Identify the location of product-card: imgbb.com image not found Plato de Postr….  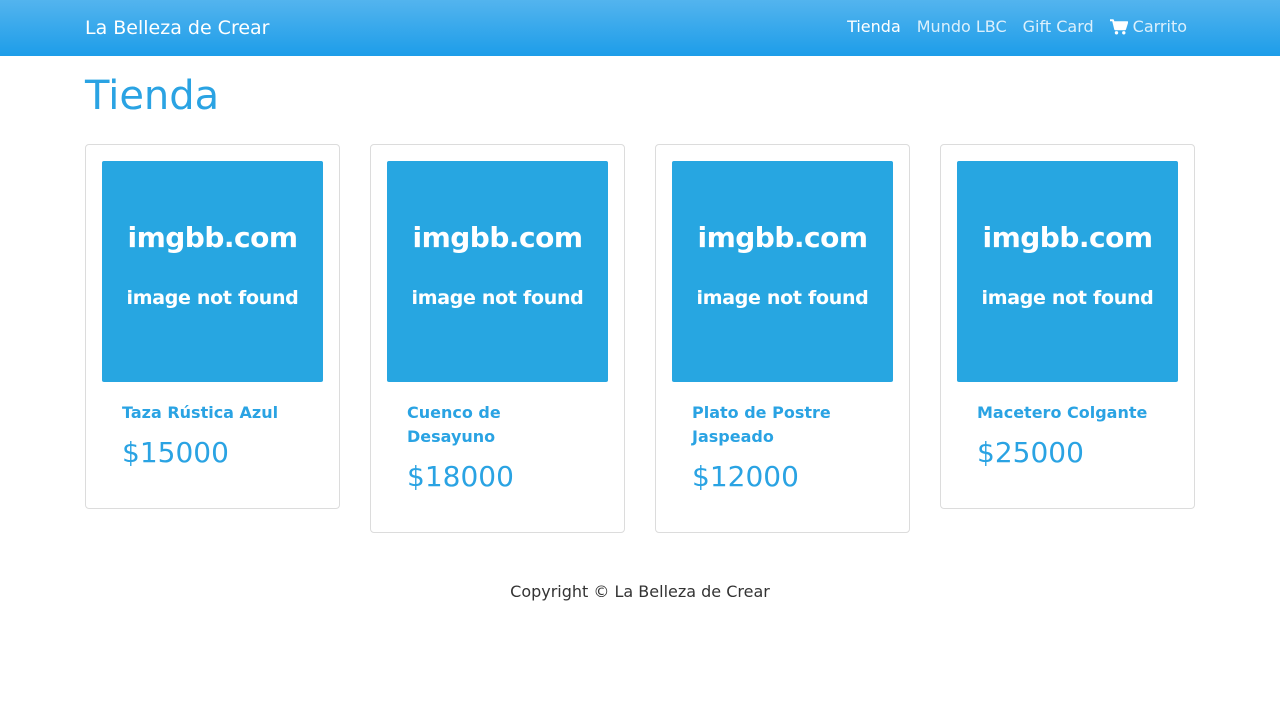
(782, 338).